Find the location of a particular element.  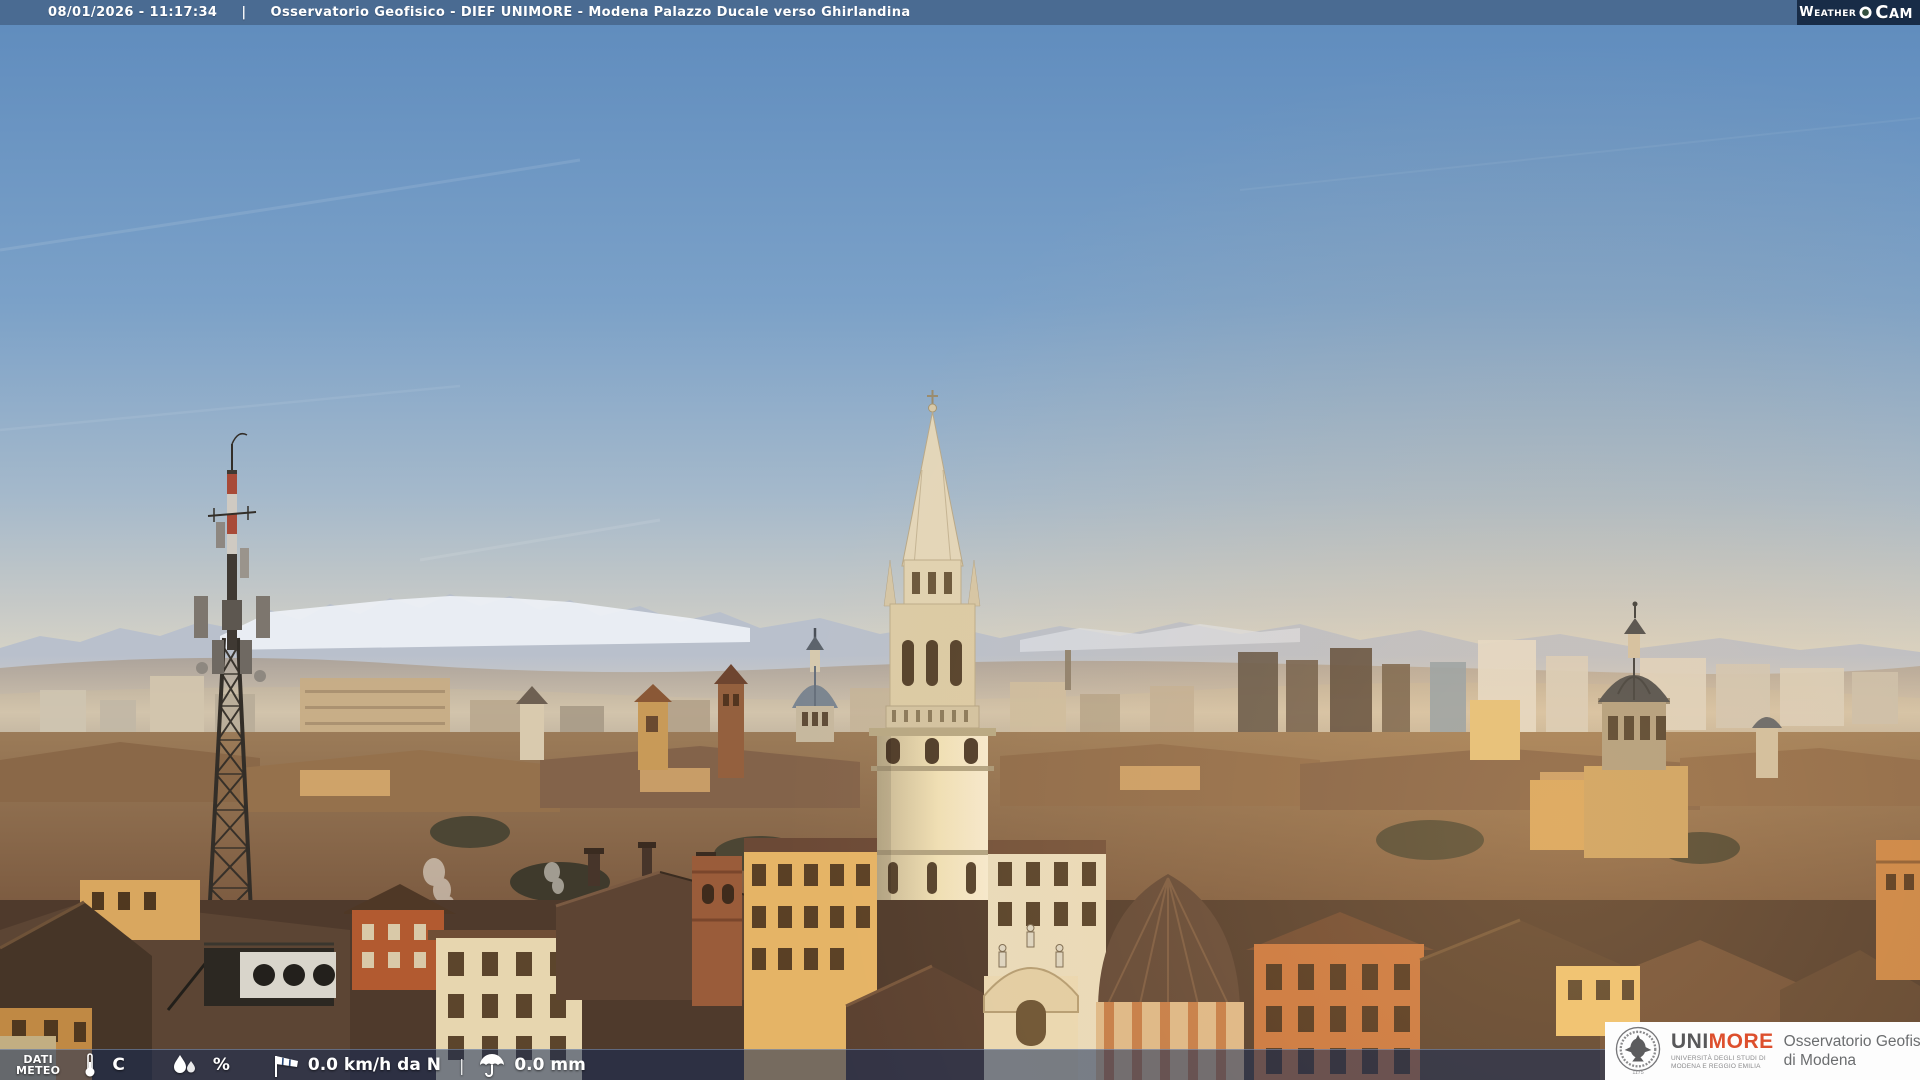

logo-weather-text: Weather is located at coordinates (1828, 12).